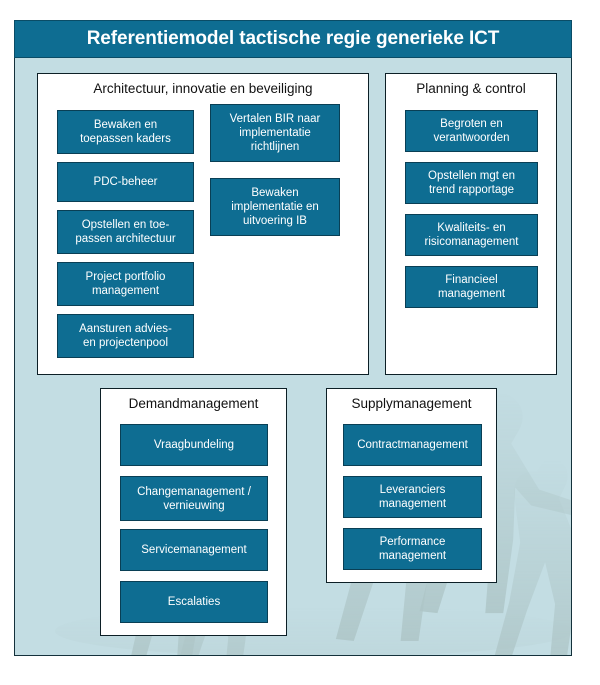 The image size is (600, 685). What do you see at coordinates (471, 183) in the screenshot?
I see `process-box-opstellen-mgt-trend-rapportage: Opstellen mgt en trend rapportage` at bounding box center [471, 183].